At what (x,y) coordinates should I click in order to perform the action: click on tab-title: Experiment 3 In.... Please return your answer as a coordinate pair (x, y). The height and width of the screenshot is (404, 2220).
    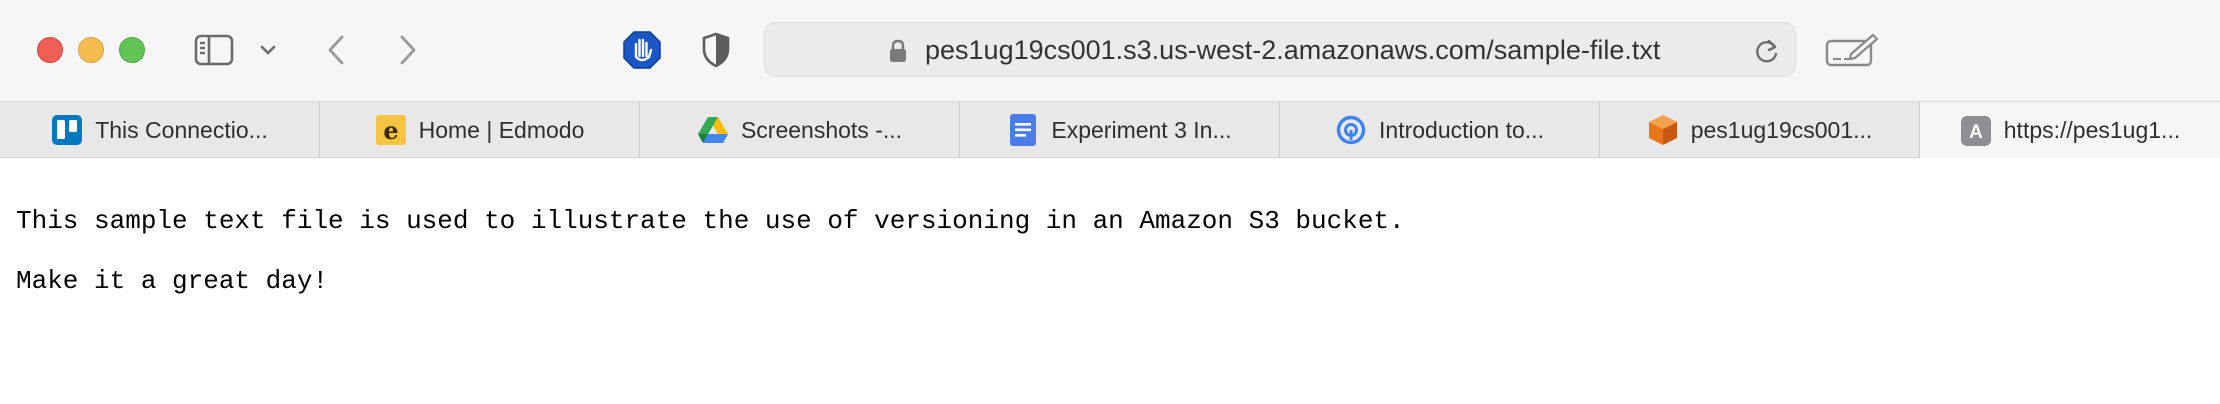
    Looking at the image, I should click on (1141, 129).